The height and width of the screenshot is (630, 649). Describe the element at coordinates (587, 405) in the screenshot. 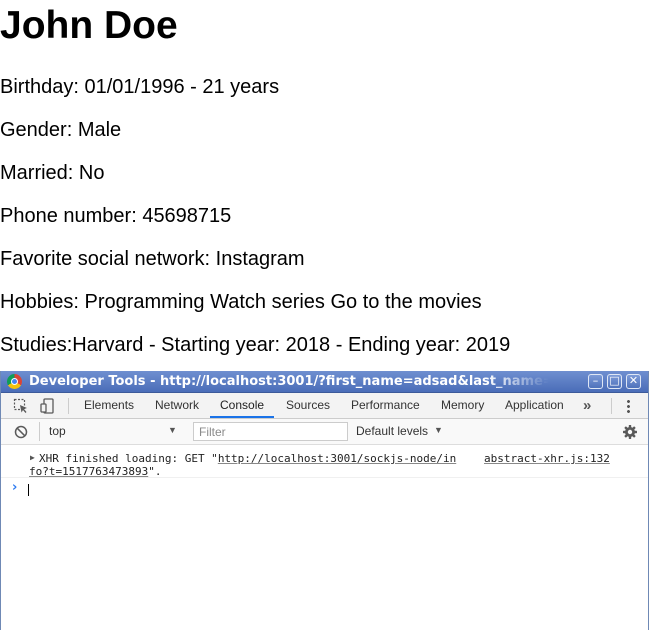

I see `more-tabs-button: »` at that location.